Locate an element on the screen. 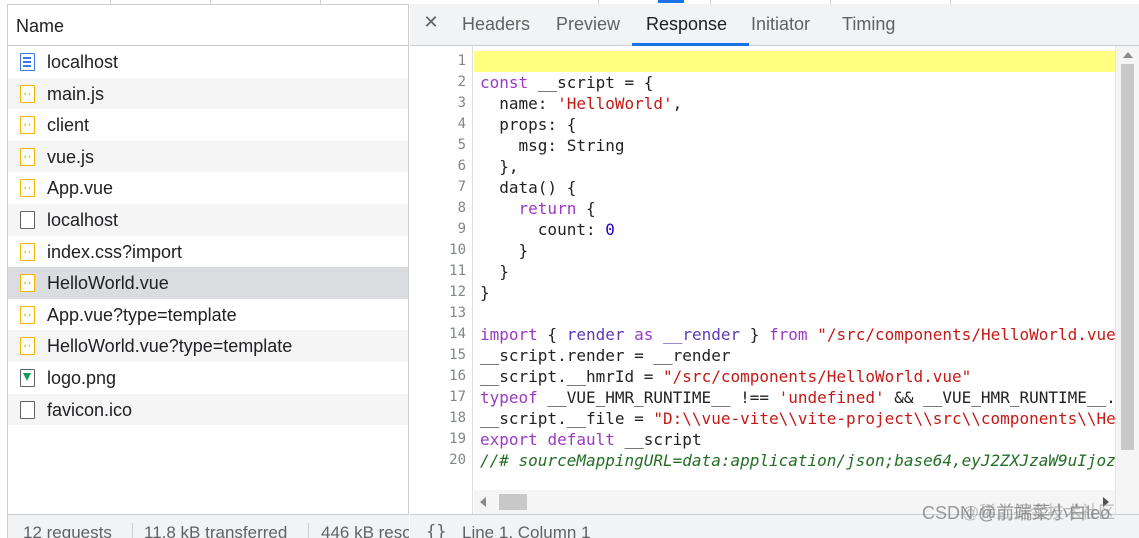  request-name: HelloWorld.vue is located at coordinates (108, 283).